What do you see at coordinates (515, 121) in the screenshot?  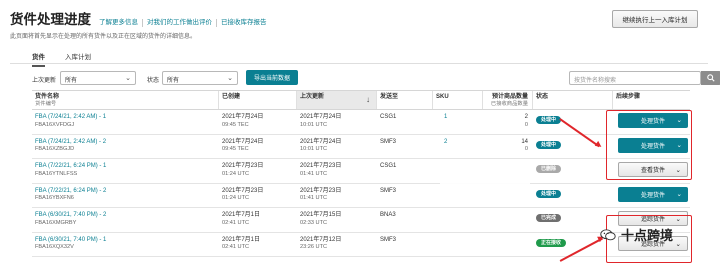 I see `quantity-cell: 2 0` at bounding box center [515, 121].